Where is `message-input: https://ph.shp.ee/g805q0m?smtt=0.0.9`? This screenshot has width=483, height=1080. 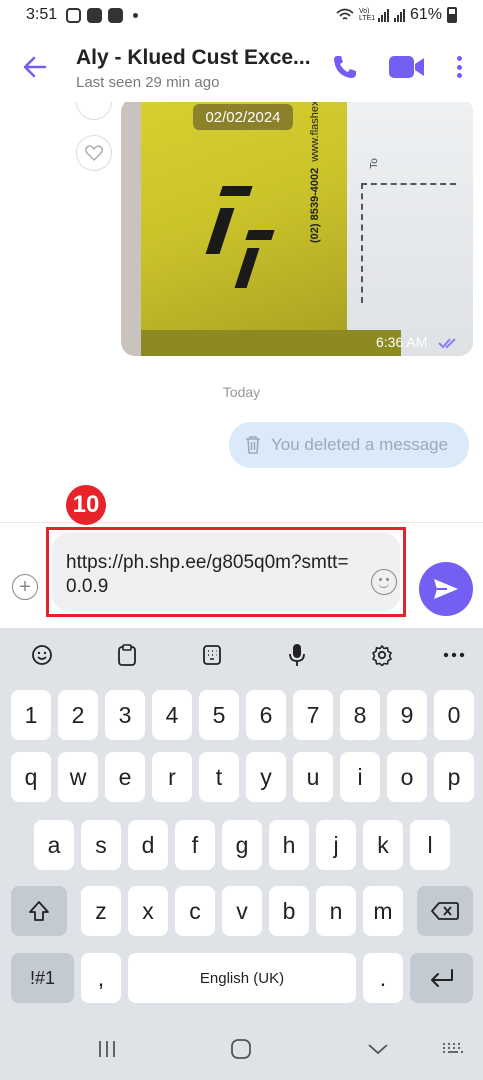 message-input: https://ph.shp.ee/g805q0m?smtt=0.0.9 is located at coordinates (226, 572).